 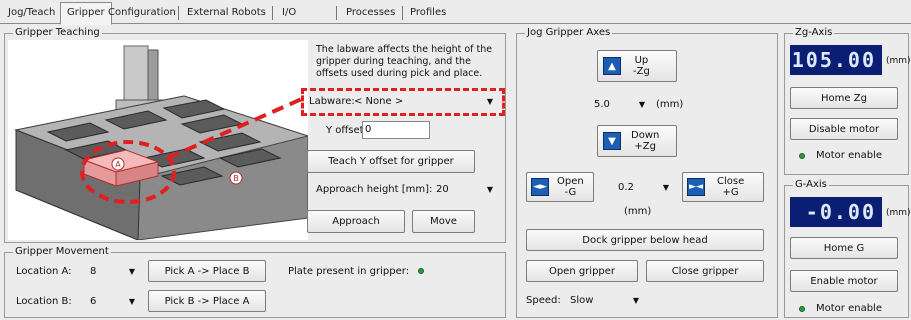 What do you see at coordinates (811, 185) in the screenshot?
I see `group-title: G-Axis` at bounding box center [811, 185].